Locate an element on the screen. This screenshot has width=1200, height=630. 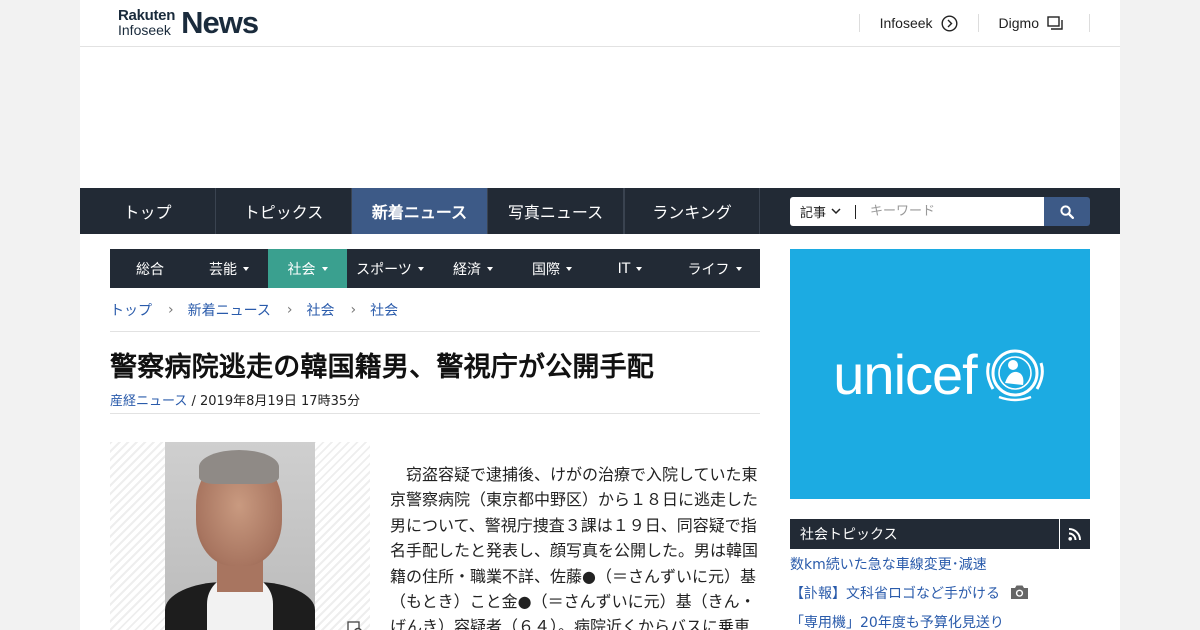
search-button is located at coordinates (1067, 211).